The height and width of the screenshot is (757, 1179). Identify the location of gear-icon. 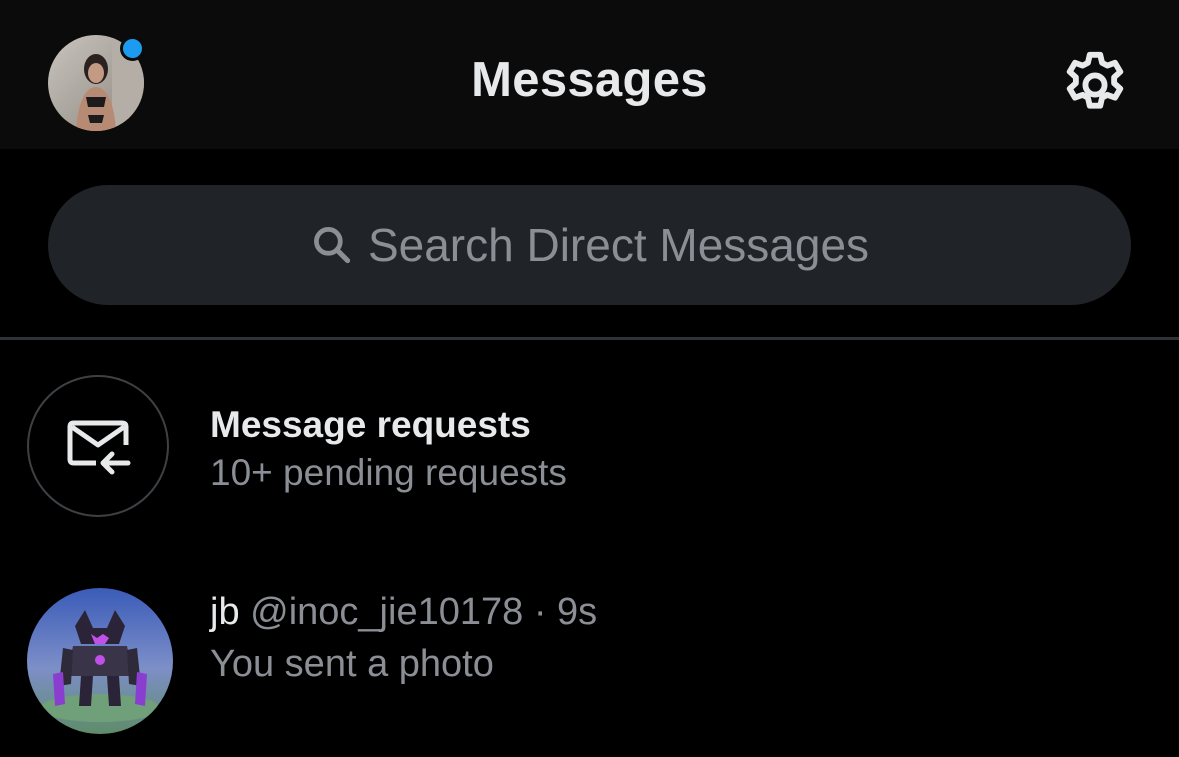
(1095, 80).